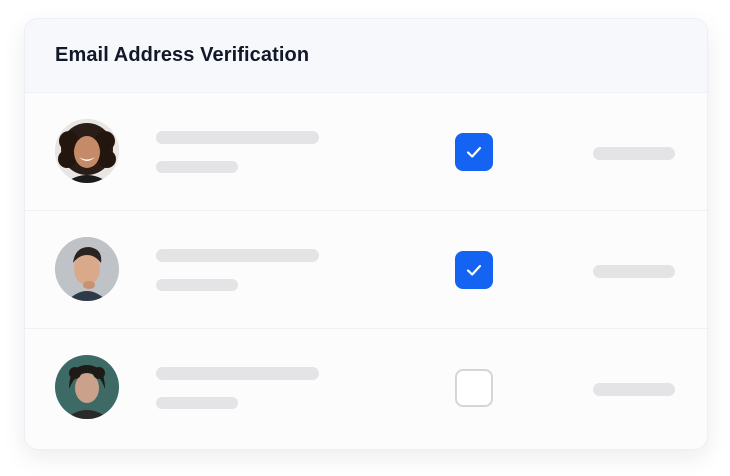  What do you see at coordinates (366, 56) in the screenshot?
I see `card-header: Email Address Verification` at bounding box center [366, 56].